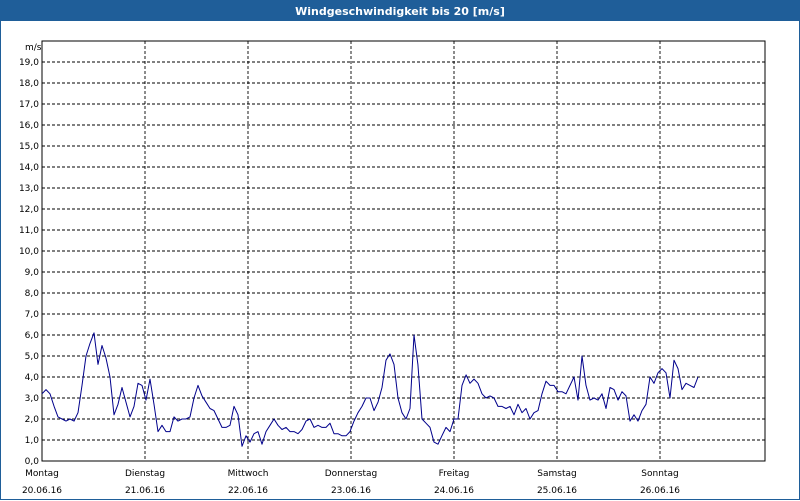 This screenshot has width=800, height=501. What do you see at coordinates (29, 84) in the screenshot?
I see `y-tick-label: 18,0` at bounding box center [29, 84].